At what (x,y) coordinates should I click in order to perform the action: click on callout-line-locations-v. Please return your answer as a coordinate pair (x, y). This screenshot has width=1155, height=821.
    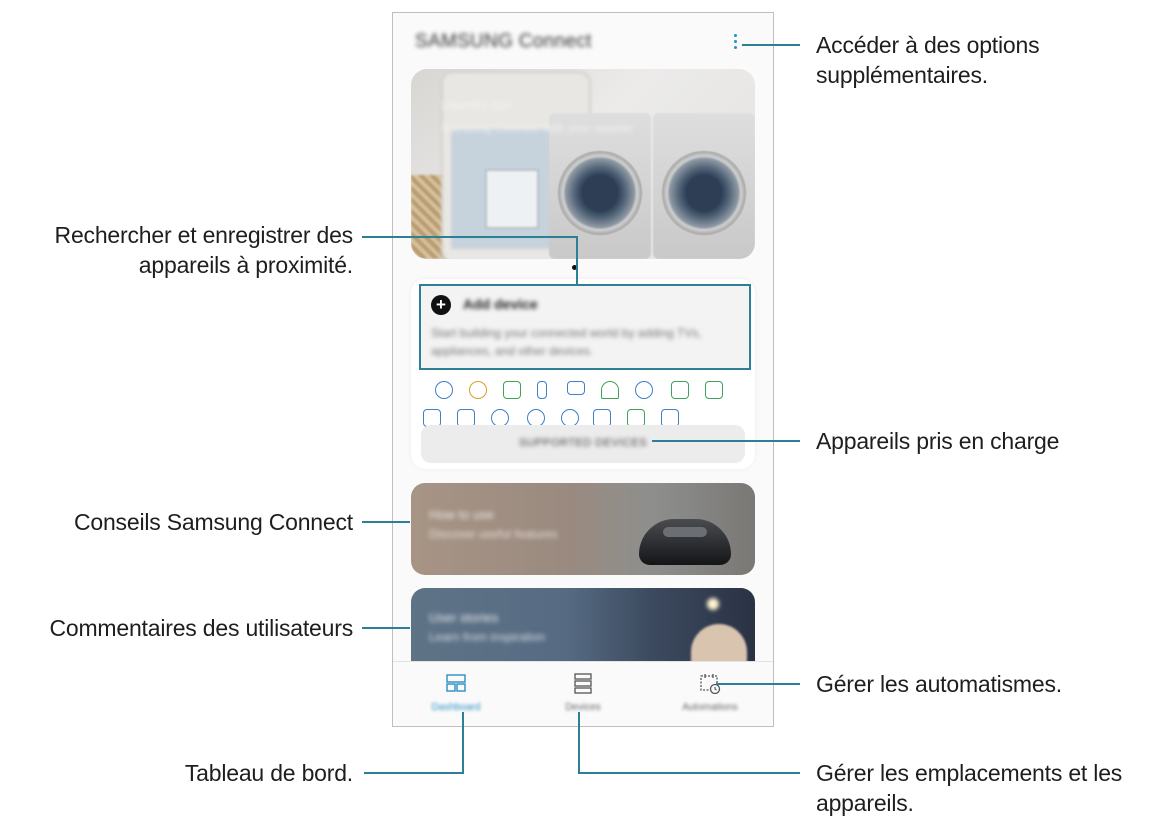
    Looking at the image, I should click on (579, 743).